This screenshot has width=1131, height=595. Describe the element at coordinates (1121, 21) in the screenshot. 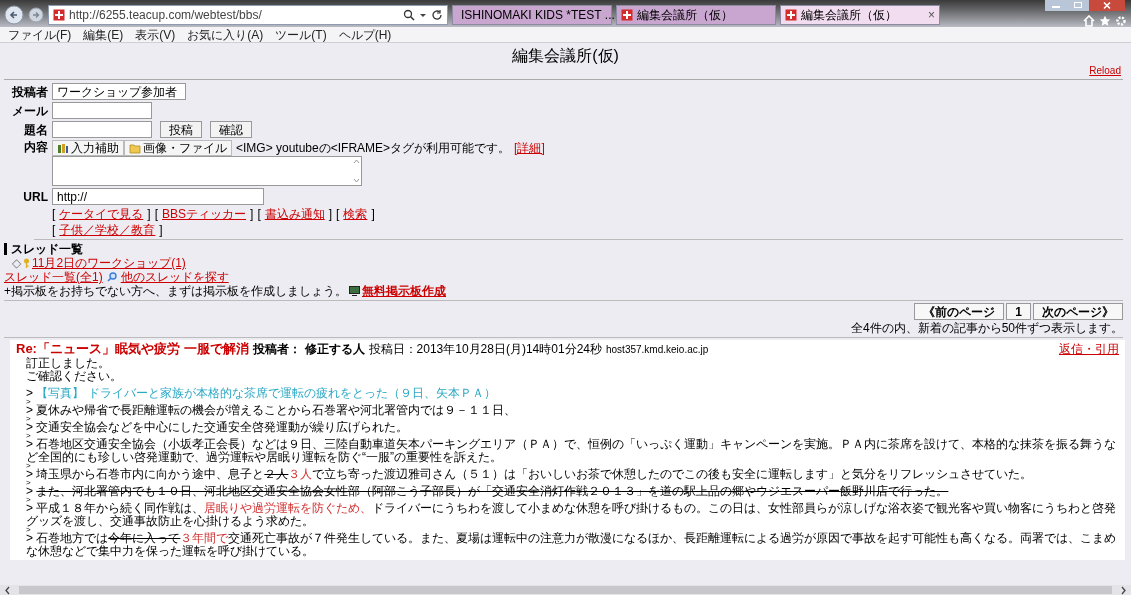

I see `settings-icon` at that location.